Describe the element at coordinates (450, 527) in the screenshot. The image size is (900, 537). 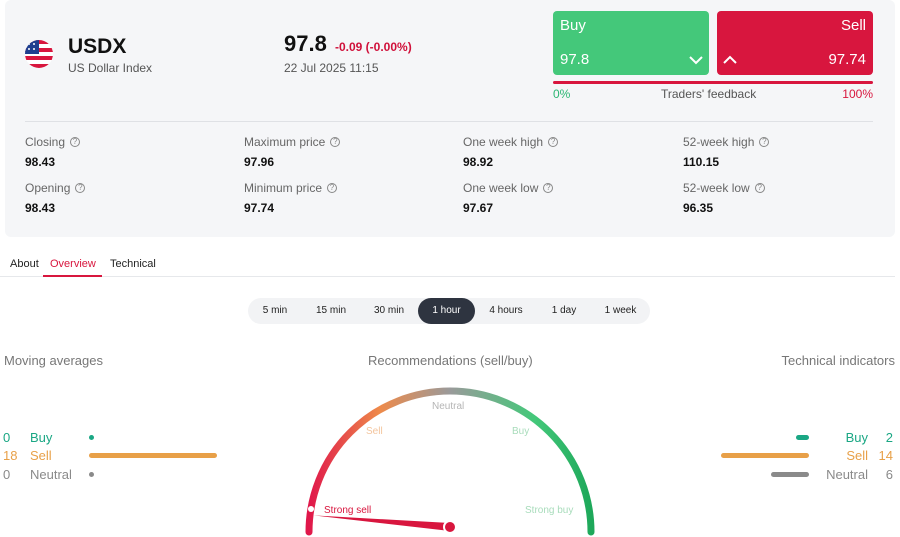
I see `needle-hub` at that location.